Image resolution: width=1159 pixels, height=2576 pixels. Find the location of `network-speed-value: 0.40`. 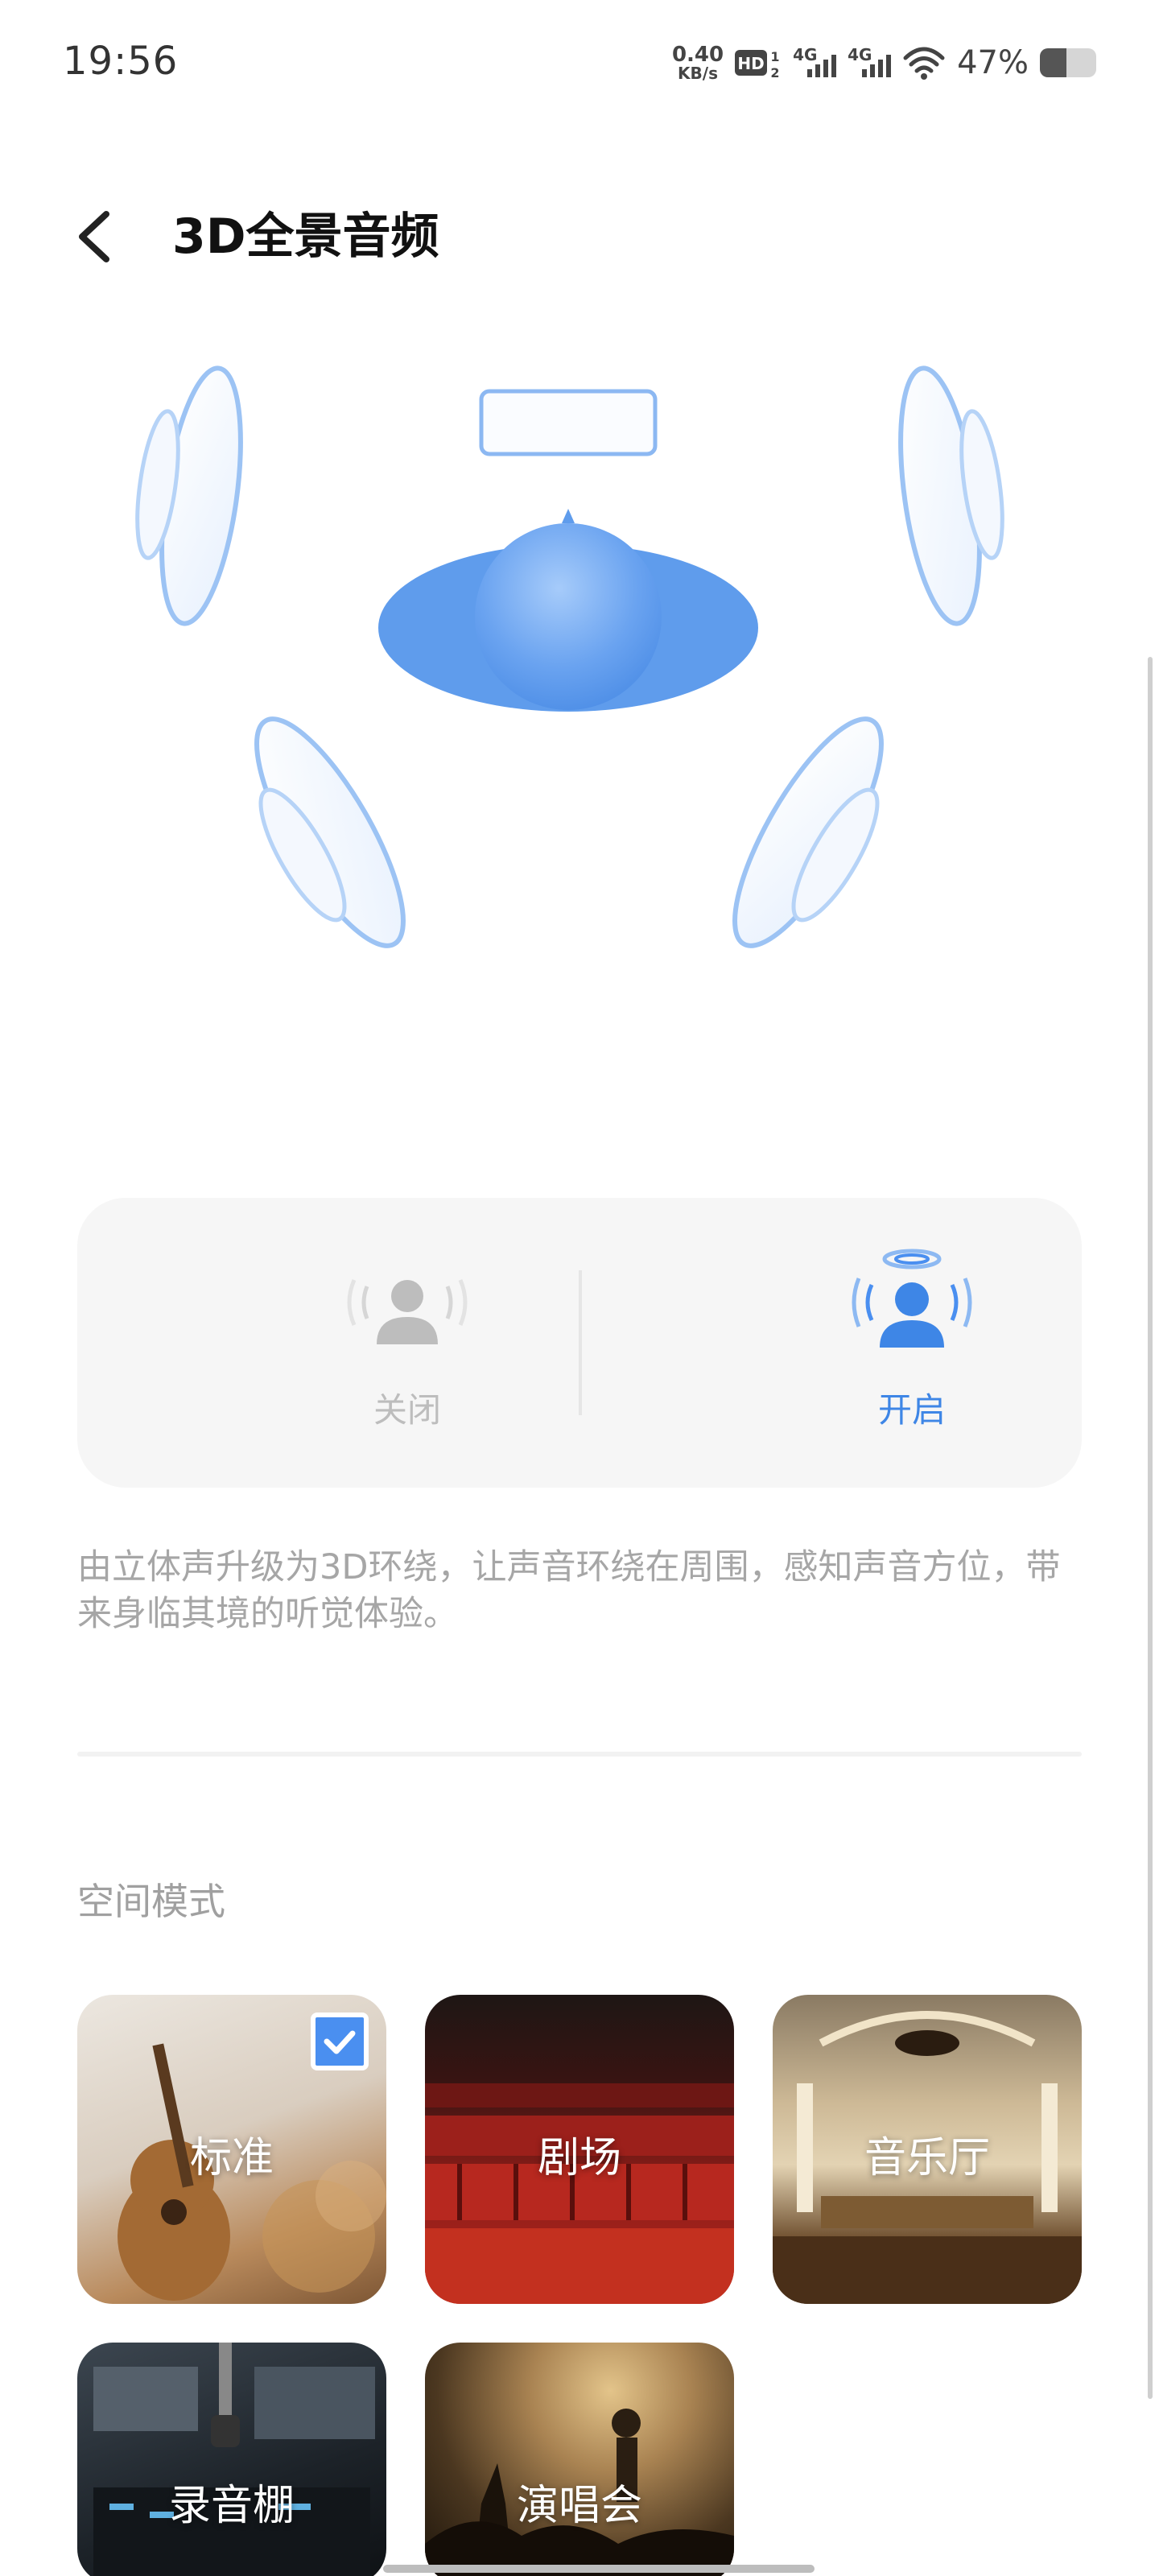

network-speed-value: 0.40 is located at coordinates (697, 55).